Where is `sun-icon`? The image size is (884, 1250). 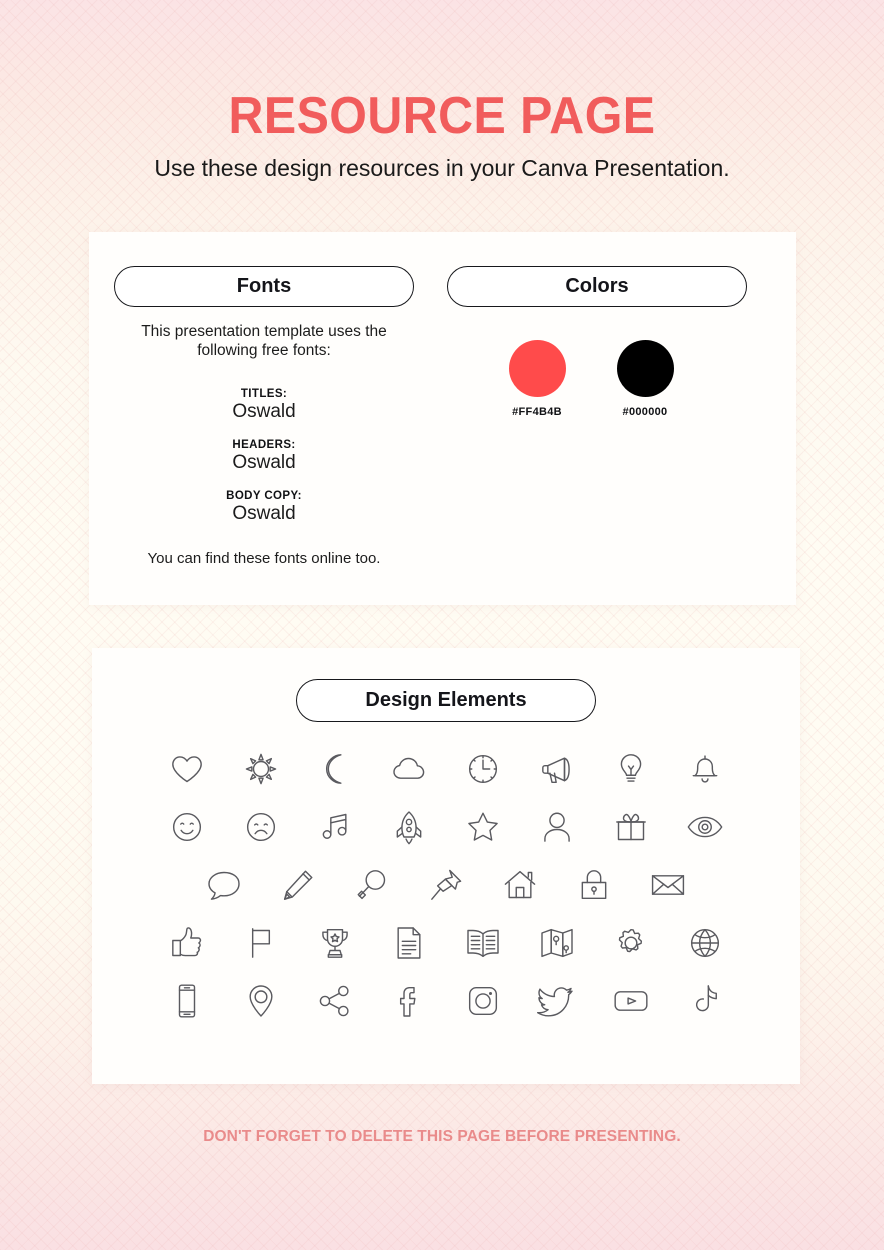 sun-icon is located at coordinates (261, 769).